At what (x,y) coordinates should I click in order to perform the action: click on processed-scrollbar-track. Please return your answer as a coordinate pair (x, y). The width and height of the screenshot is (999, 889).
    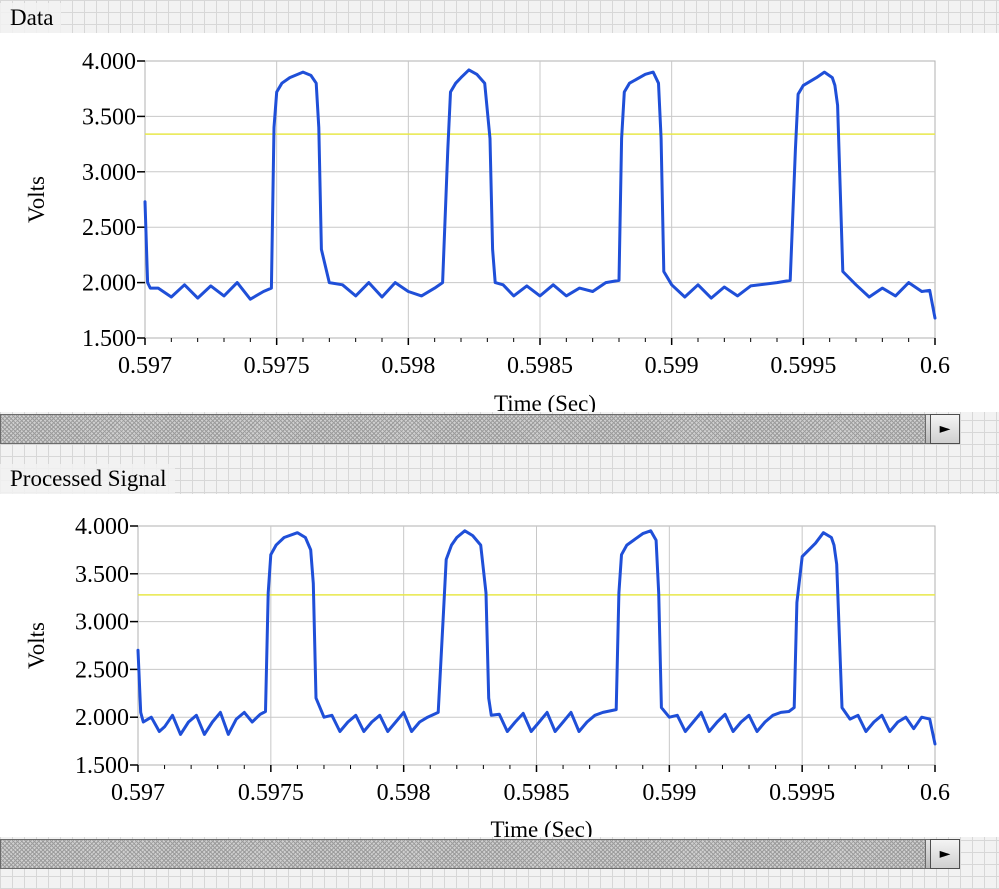
    Looking at the image, I should click on (480, 854).